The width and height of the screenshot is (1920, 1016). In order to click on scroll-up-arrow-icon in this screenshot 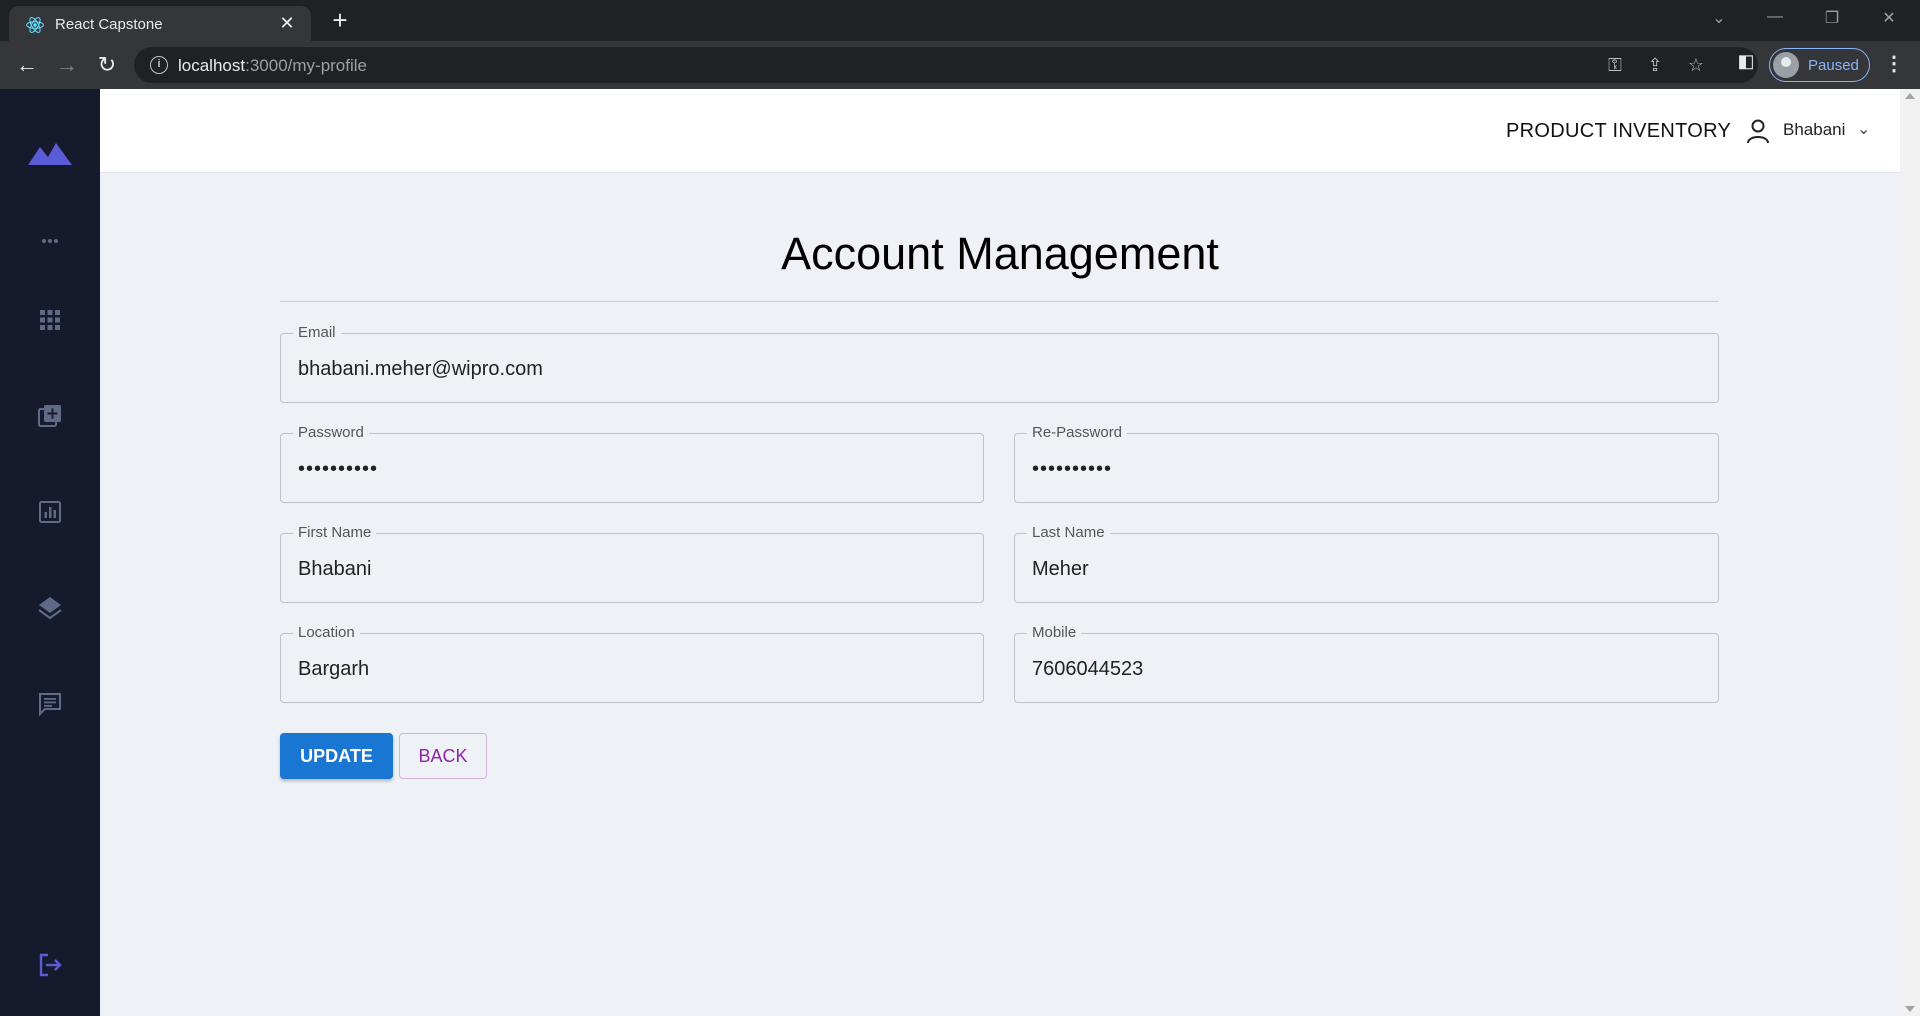, I will do `click(1910, 96)`.